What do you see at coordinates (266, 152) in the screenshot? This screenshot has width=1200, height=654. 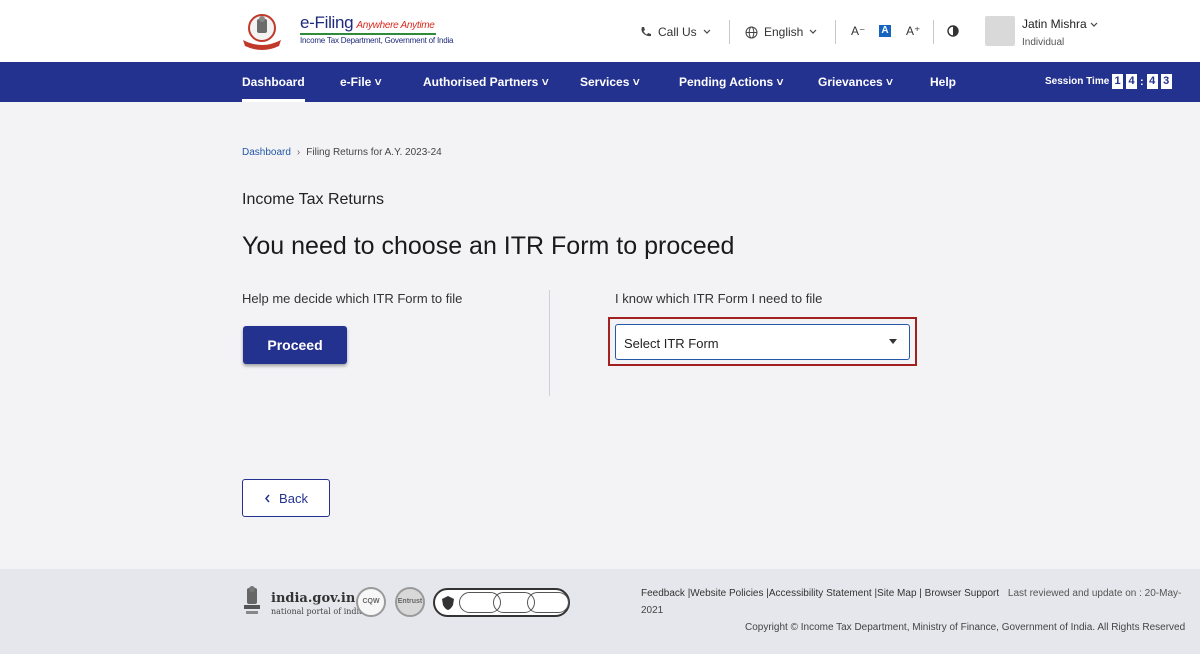 I see `breadcrumb-dashboard-link: Dashboard` at bounding box center [266, 152].